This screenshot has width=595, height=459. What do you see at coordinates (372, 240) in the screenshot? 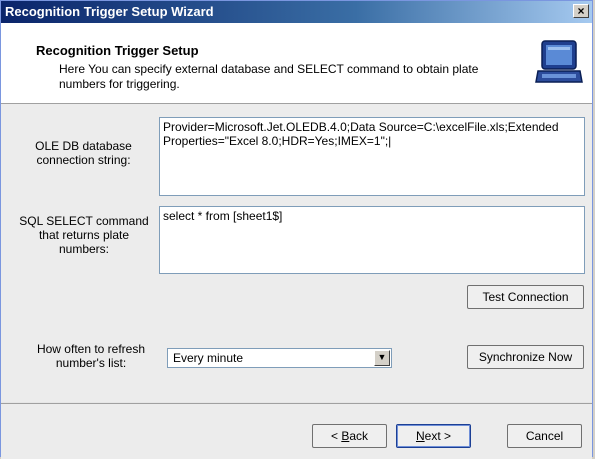
I see `sql-select-input: select * from [sheet1$]` at bounding box center [372, 240].